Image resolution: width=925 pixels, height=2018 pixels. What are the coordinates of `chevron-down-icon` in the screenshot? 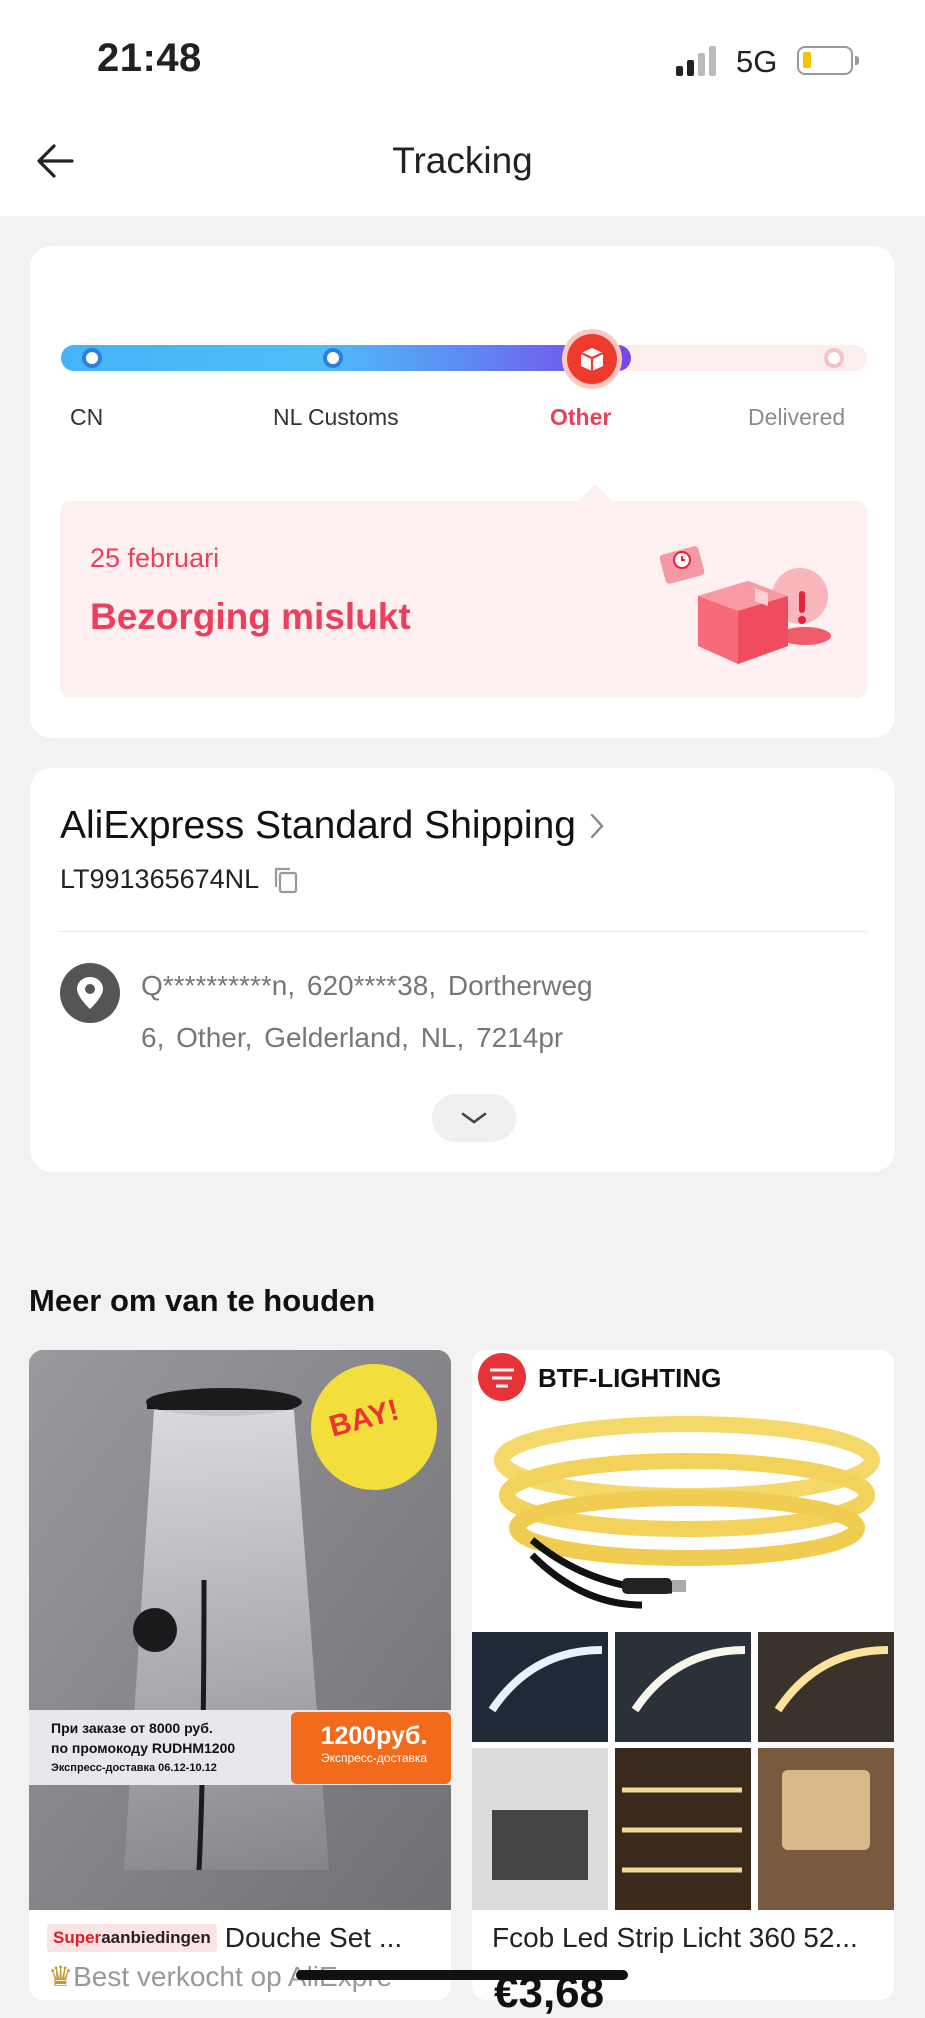 It's located at (474, 1118).